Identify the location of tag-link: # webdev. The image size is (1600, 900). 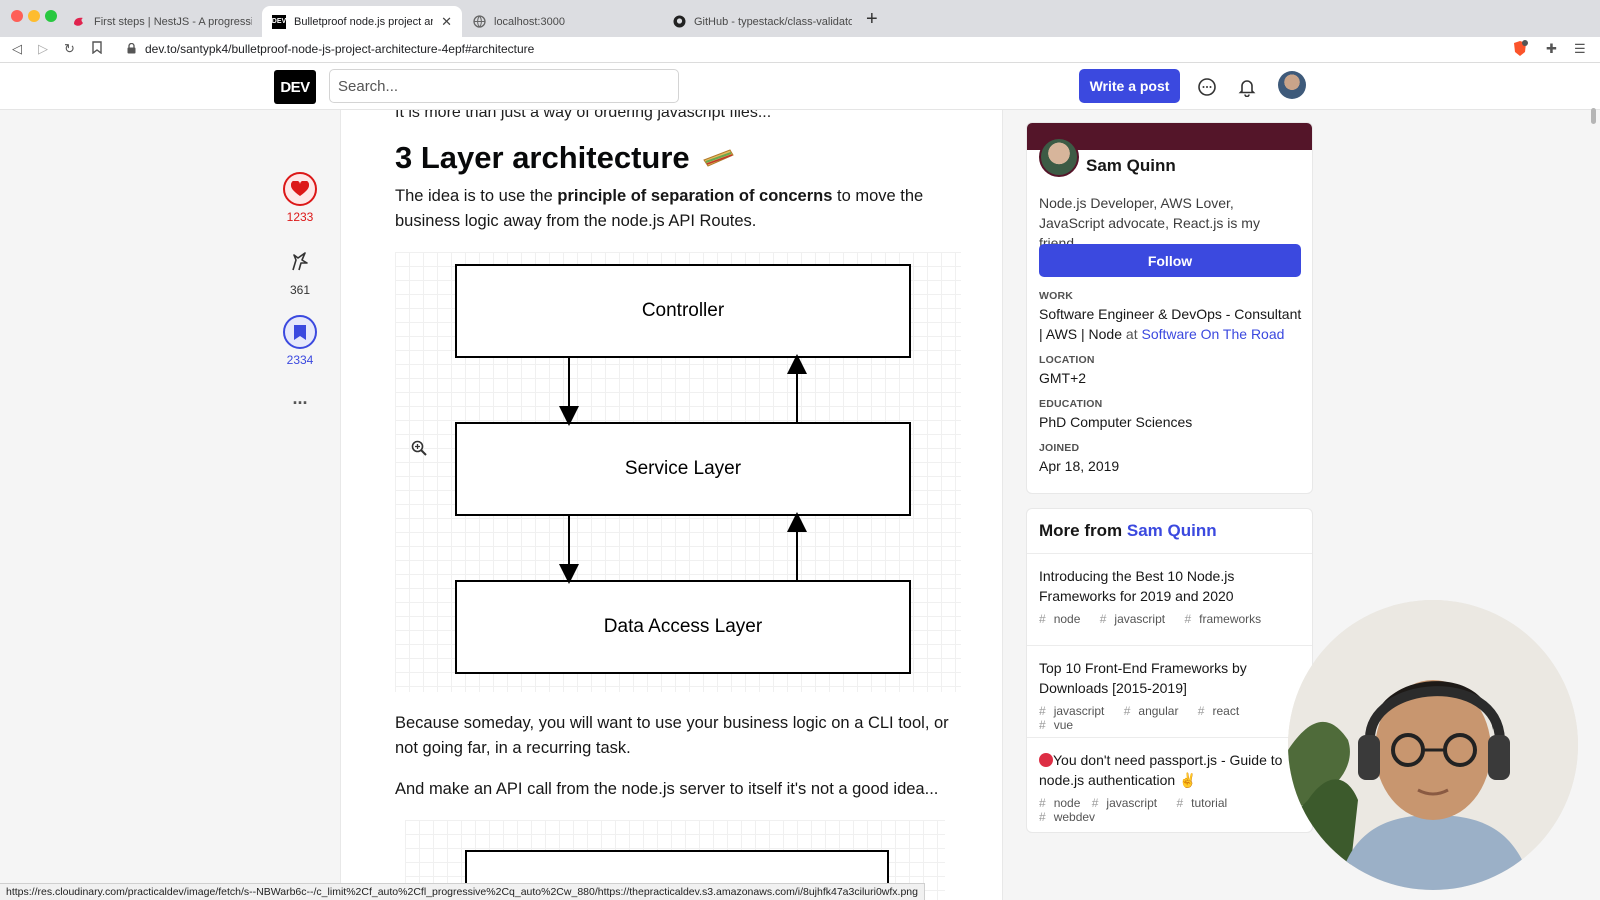
(1071, 817).